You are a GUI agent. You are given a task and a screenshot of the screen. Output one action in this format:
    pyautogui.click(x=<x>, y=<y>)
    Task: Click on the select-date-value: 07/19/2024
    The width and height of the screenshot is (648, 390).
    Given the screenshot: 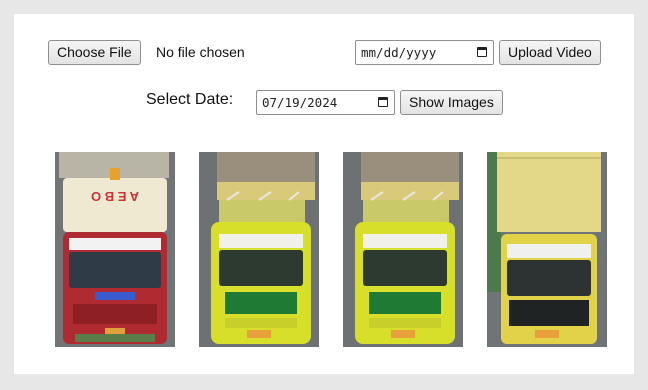 What is the action you would take?
    pyautogui.click(x=300, y=102)
    